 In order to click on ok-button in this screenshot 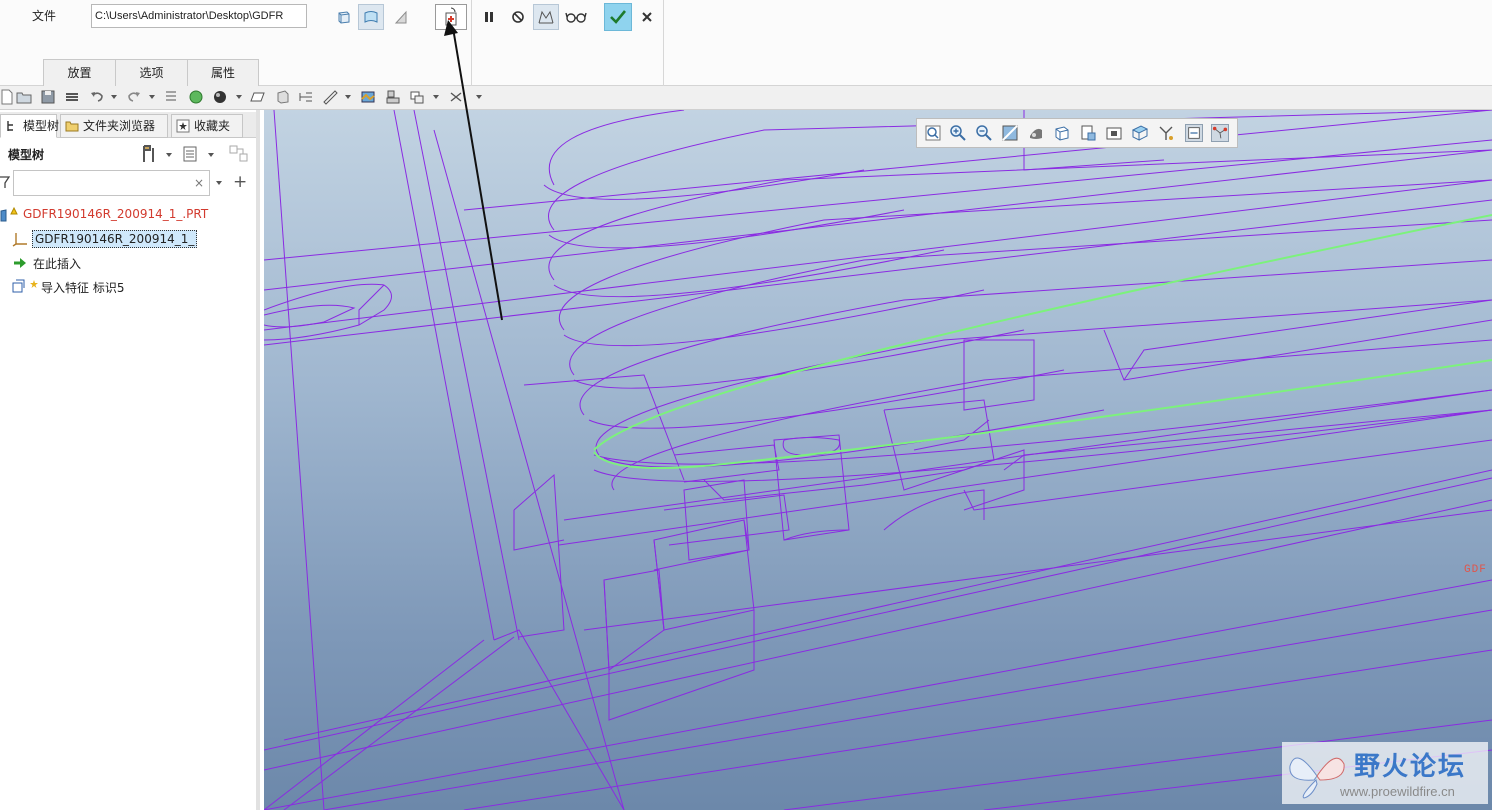, I will do `click(618, 17)`.